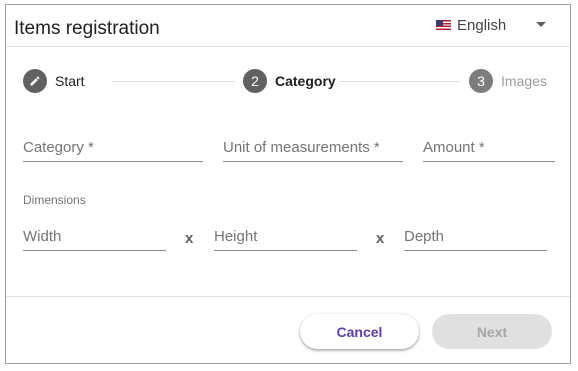 The image size is (578, 371). What do you see at coordinates (482, 25) in the screenshot?
I see `language-label: English` at bounding box center [482, 25].